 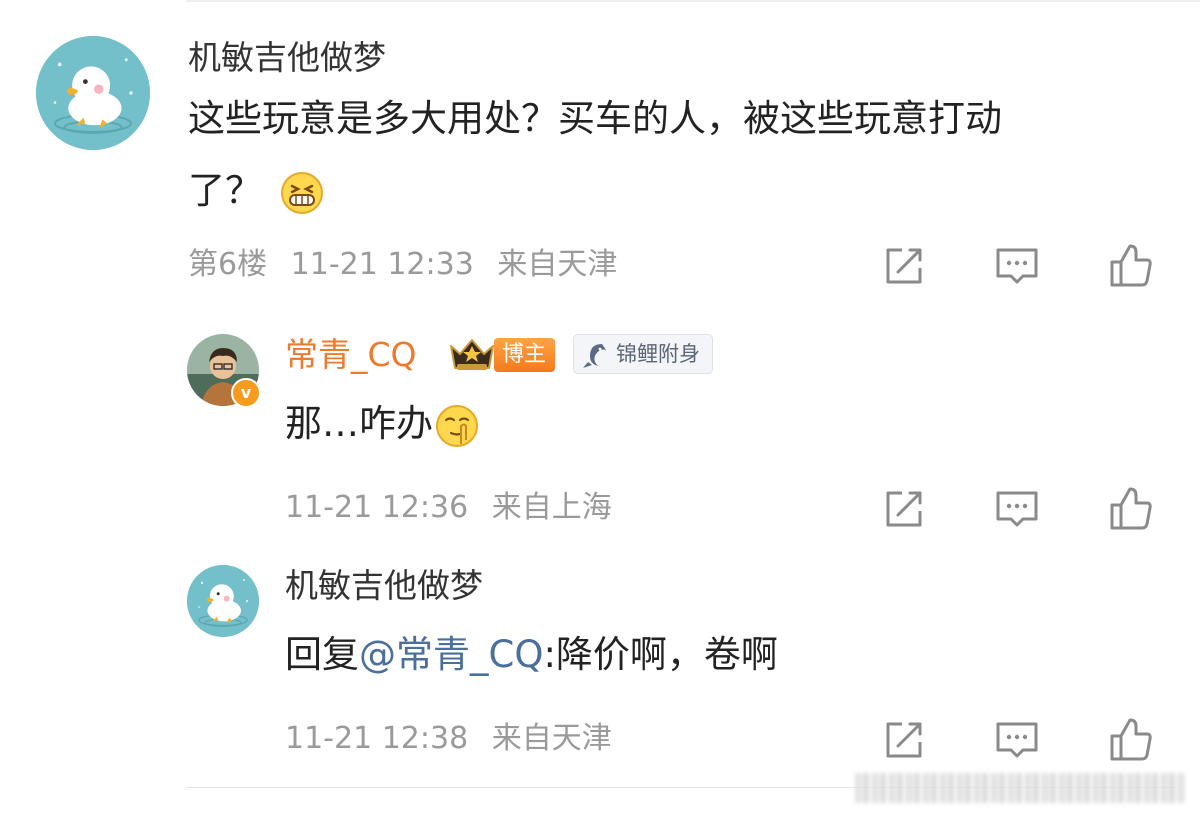 I want to click on shush-emoji-icon, so click(x=457, y=425).